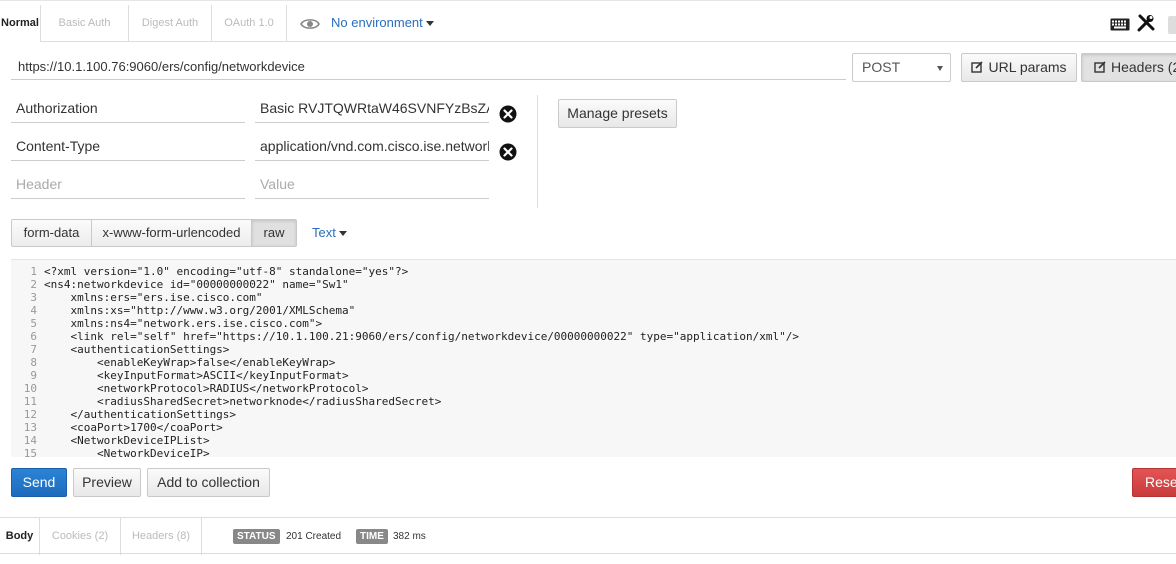  What do you see at coordinates (33, 336) in the screenshot?
I see `line-number: 6` at bounding box center [33, 336].